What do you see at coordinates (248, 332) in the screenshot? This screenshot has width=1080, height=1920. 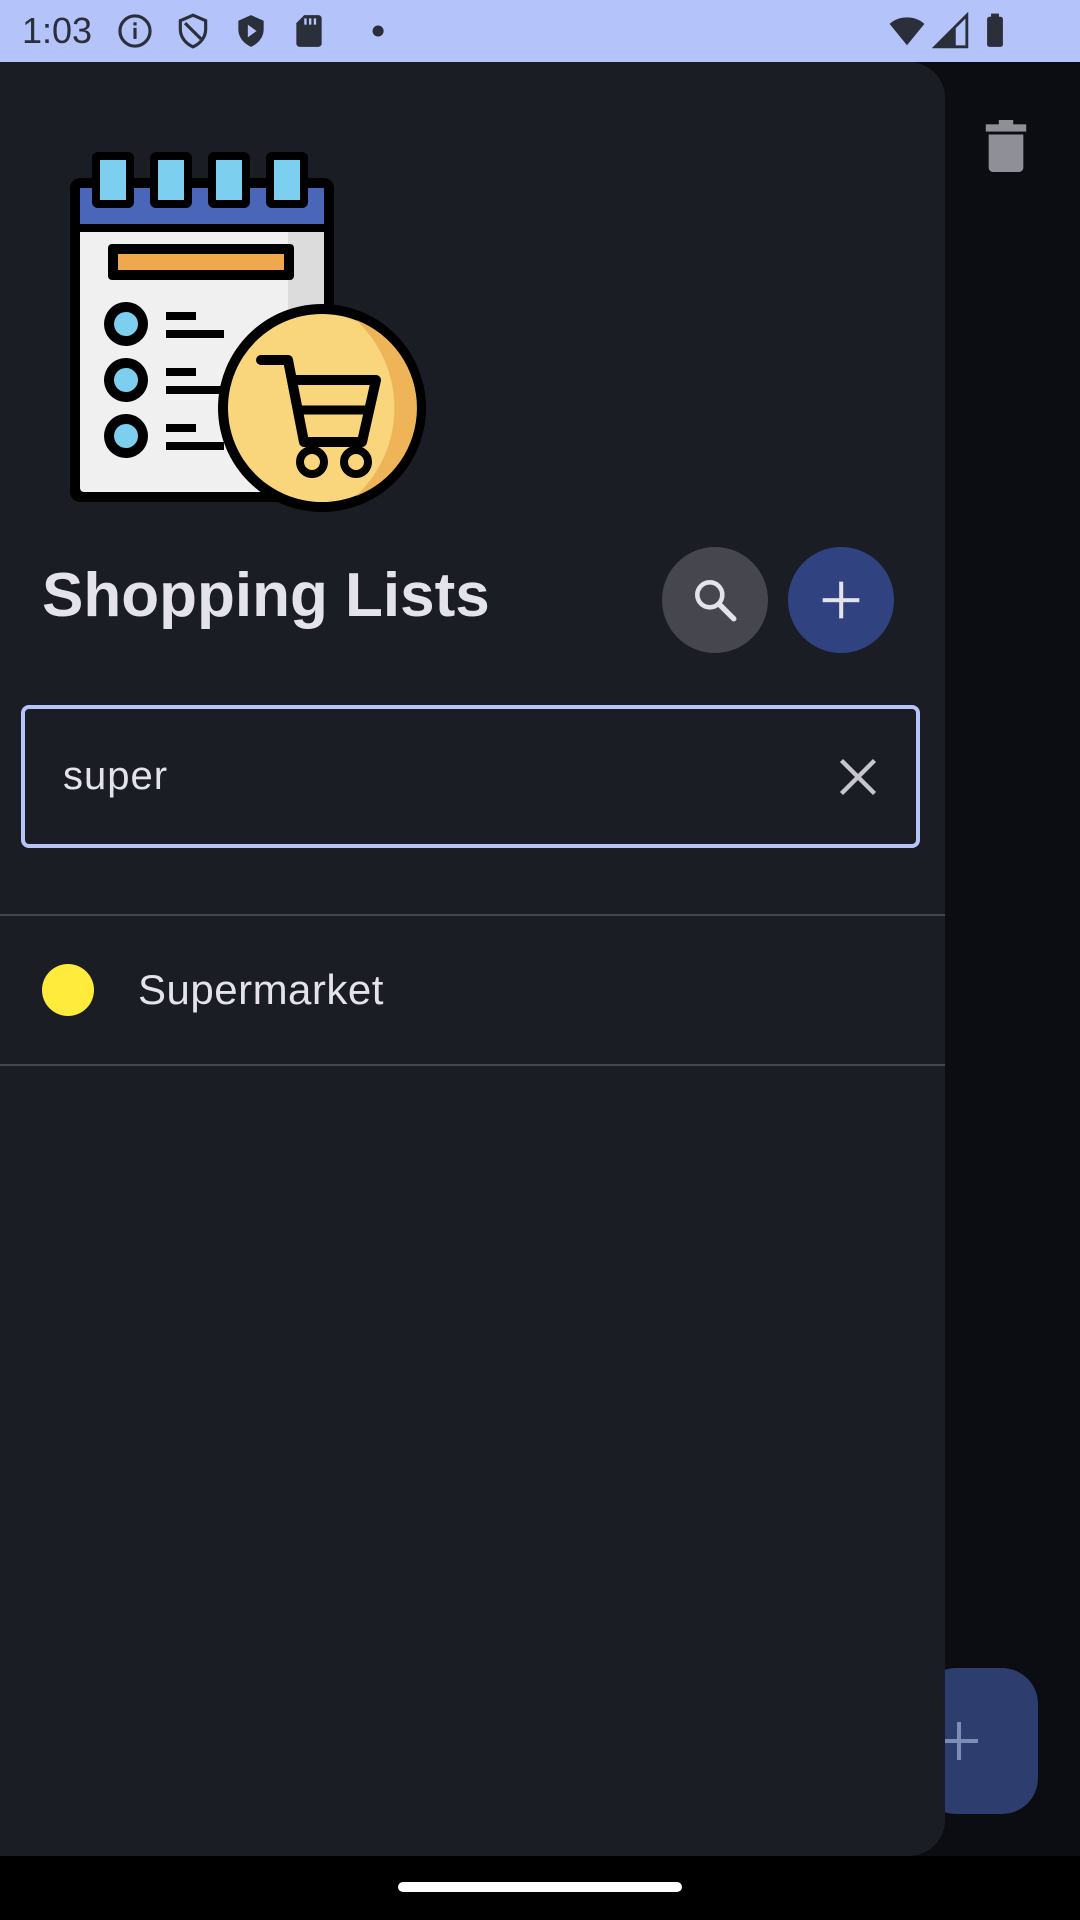 I see `app-logo` at bounding box center [248, 332].